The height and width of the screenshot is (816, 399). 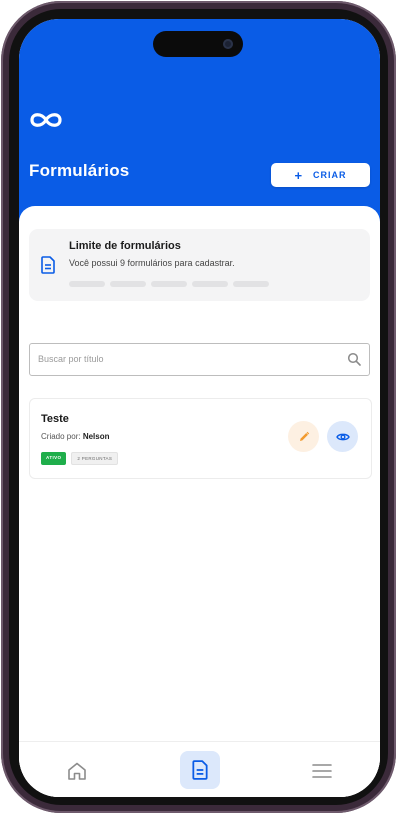 I want to click on questions-badge: 2 PERGUNTAS, so click(x=95, y=458).